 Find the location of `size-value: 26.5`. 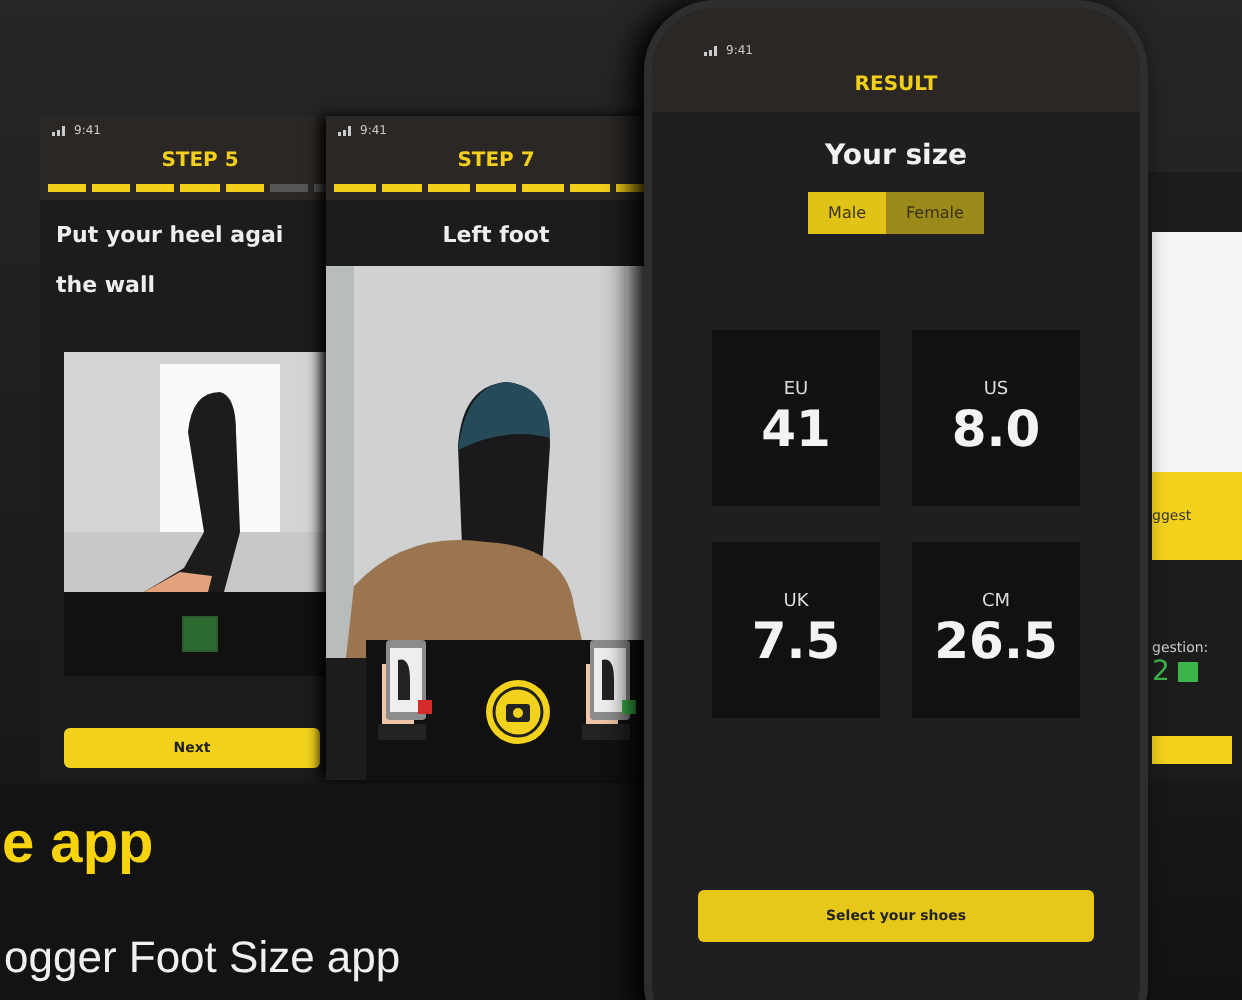

size-value: 26.5 is located at coordinates (996, 640).